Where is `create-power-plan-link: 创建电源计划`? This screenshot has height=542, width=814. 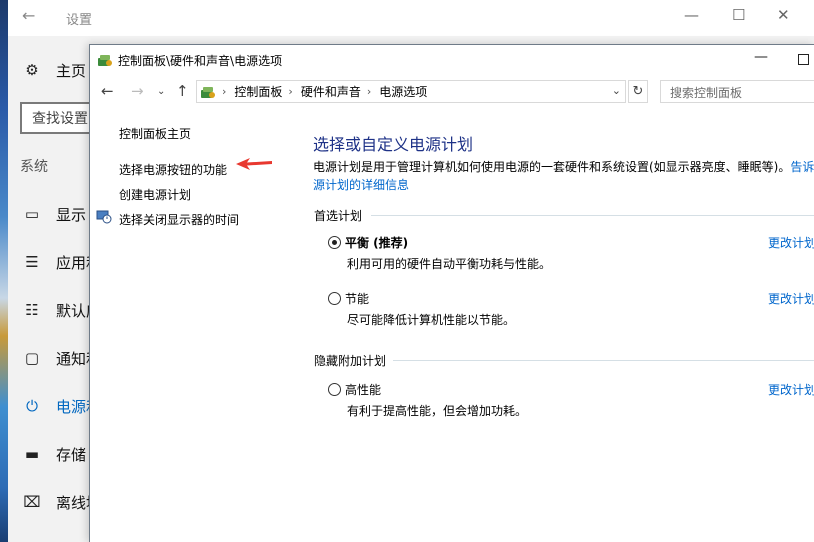 create-power-plan-link: 创建电源计划 is located at coordinates (155, 194).